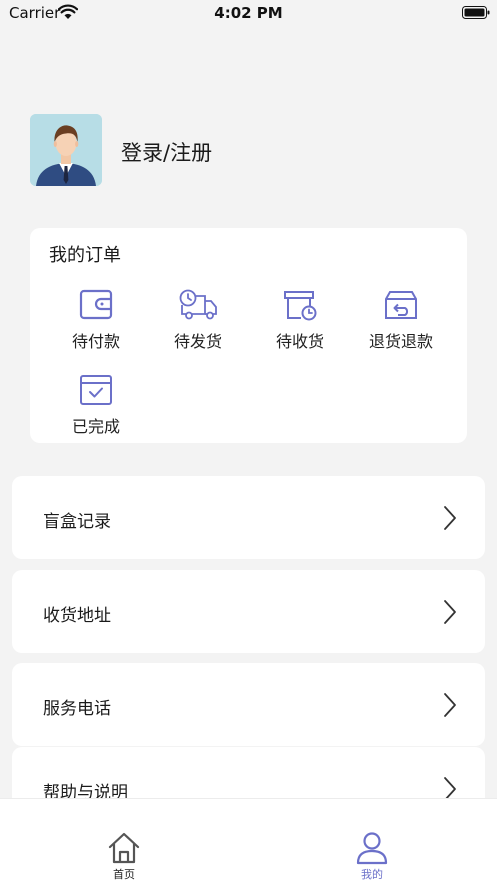 The height and width of the screenshot is (883, 497). I want to click on tab-mine: 我的, so click(372, 856).